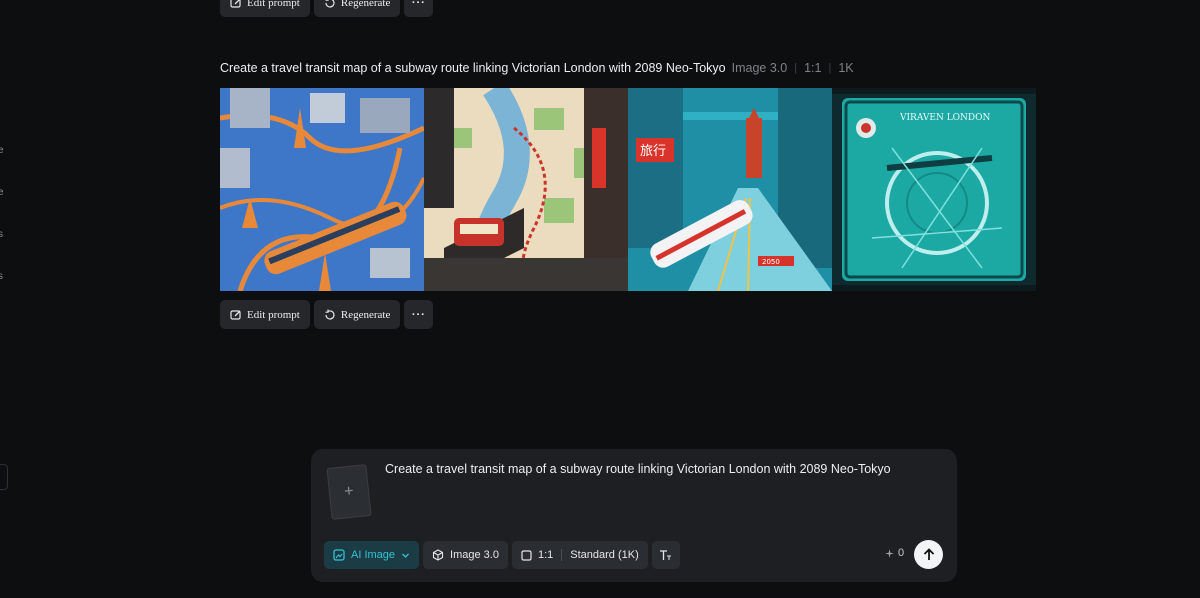 The width and height of the screenshot is (1200, 598). I want to click on previous-generation-actions: Edit prompt Regenerate ···, so click(327, 8).